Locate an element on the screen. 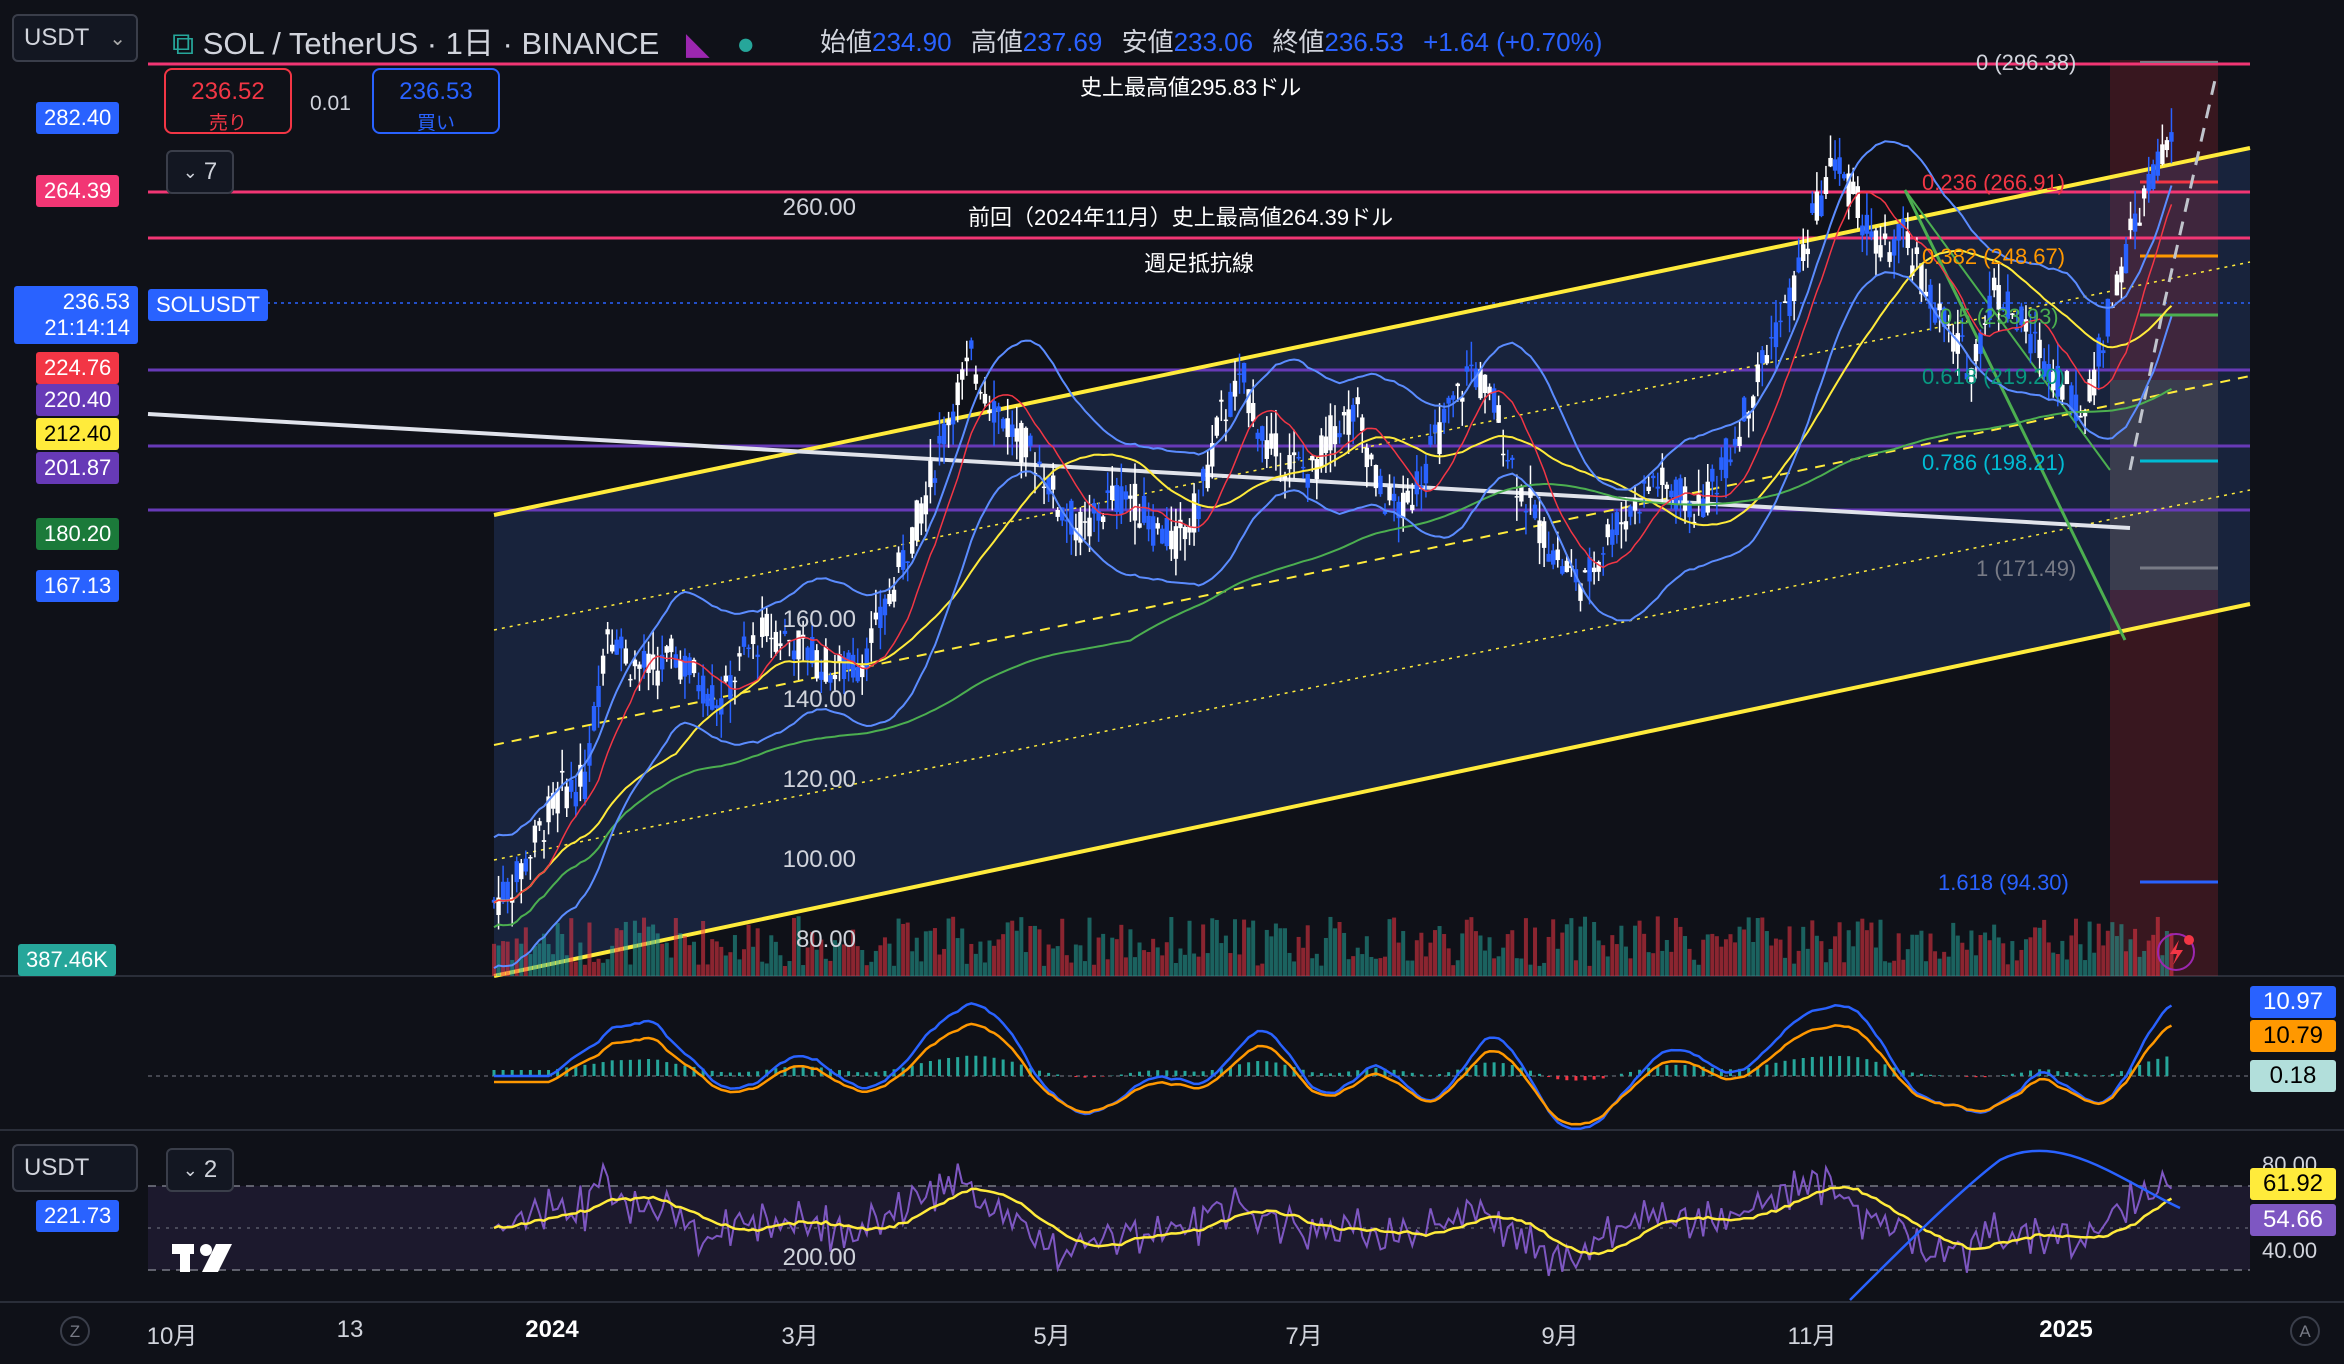 This screenshot has height=1364, width=2344. auto-scale-button: Z is located at coordinates (75, 1331).